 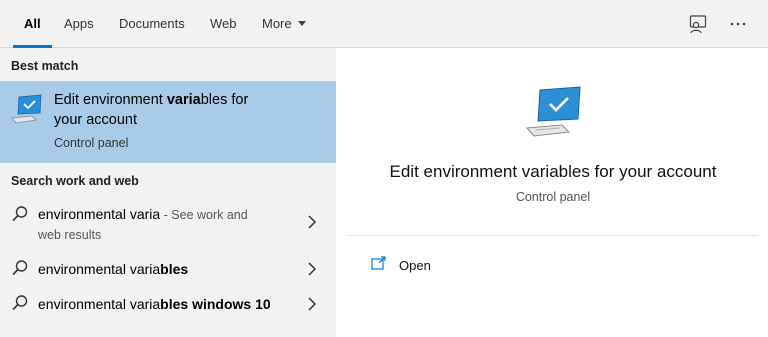 I want to click on search-result-3: environmental variables windows 10, so click(x=168, y=305).